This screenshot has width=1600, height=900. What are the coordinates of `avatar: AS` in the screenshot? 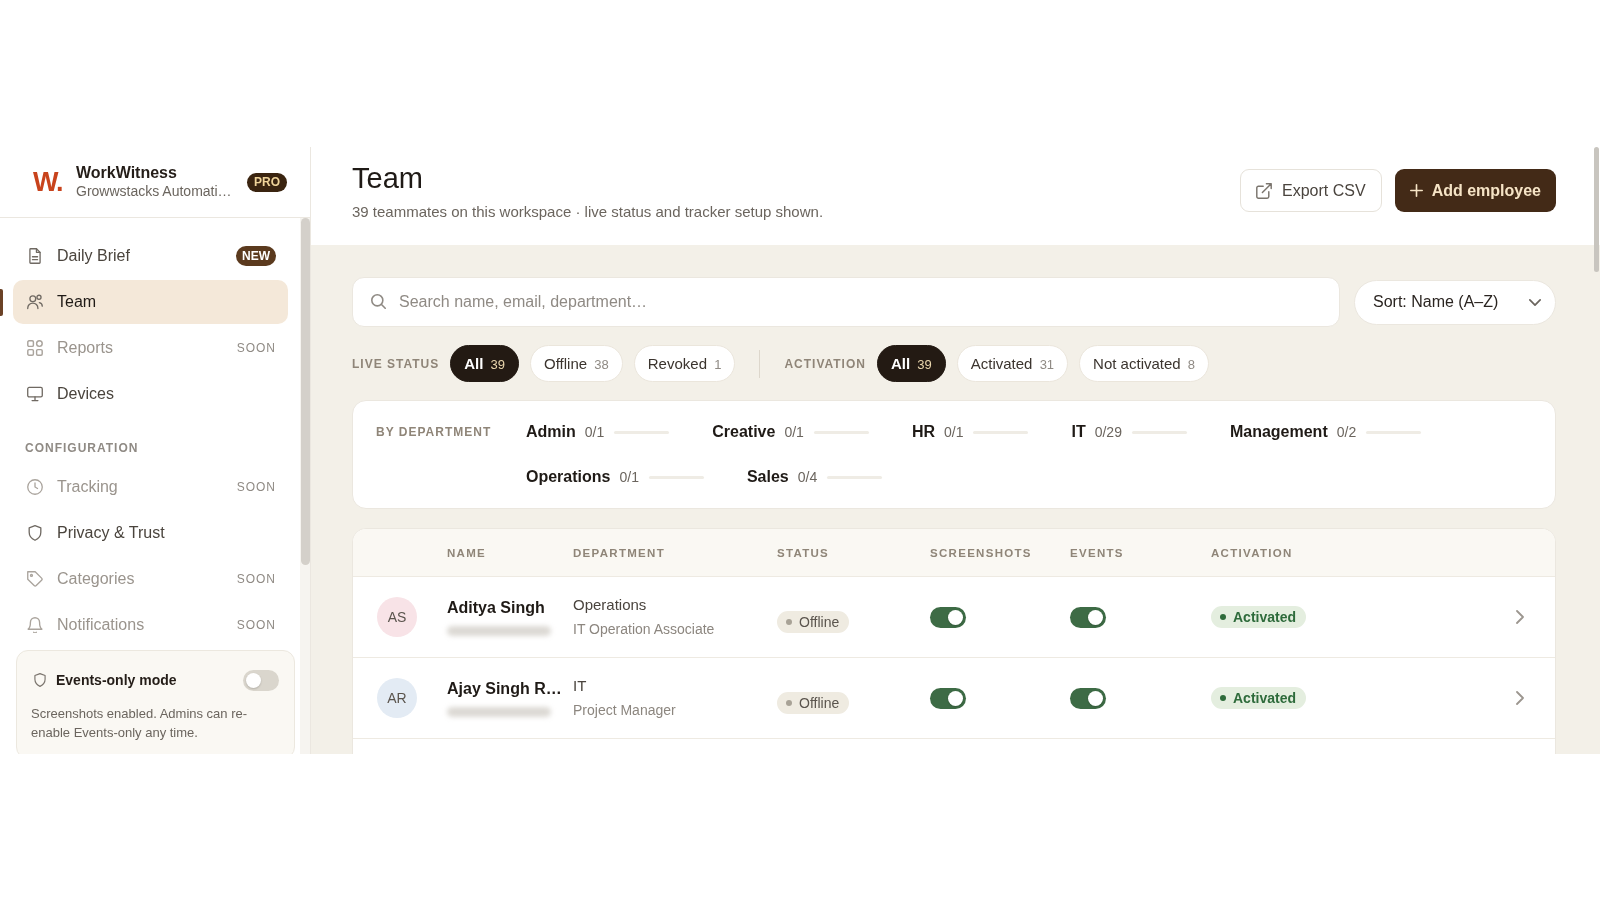 It's located at (397, 617).